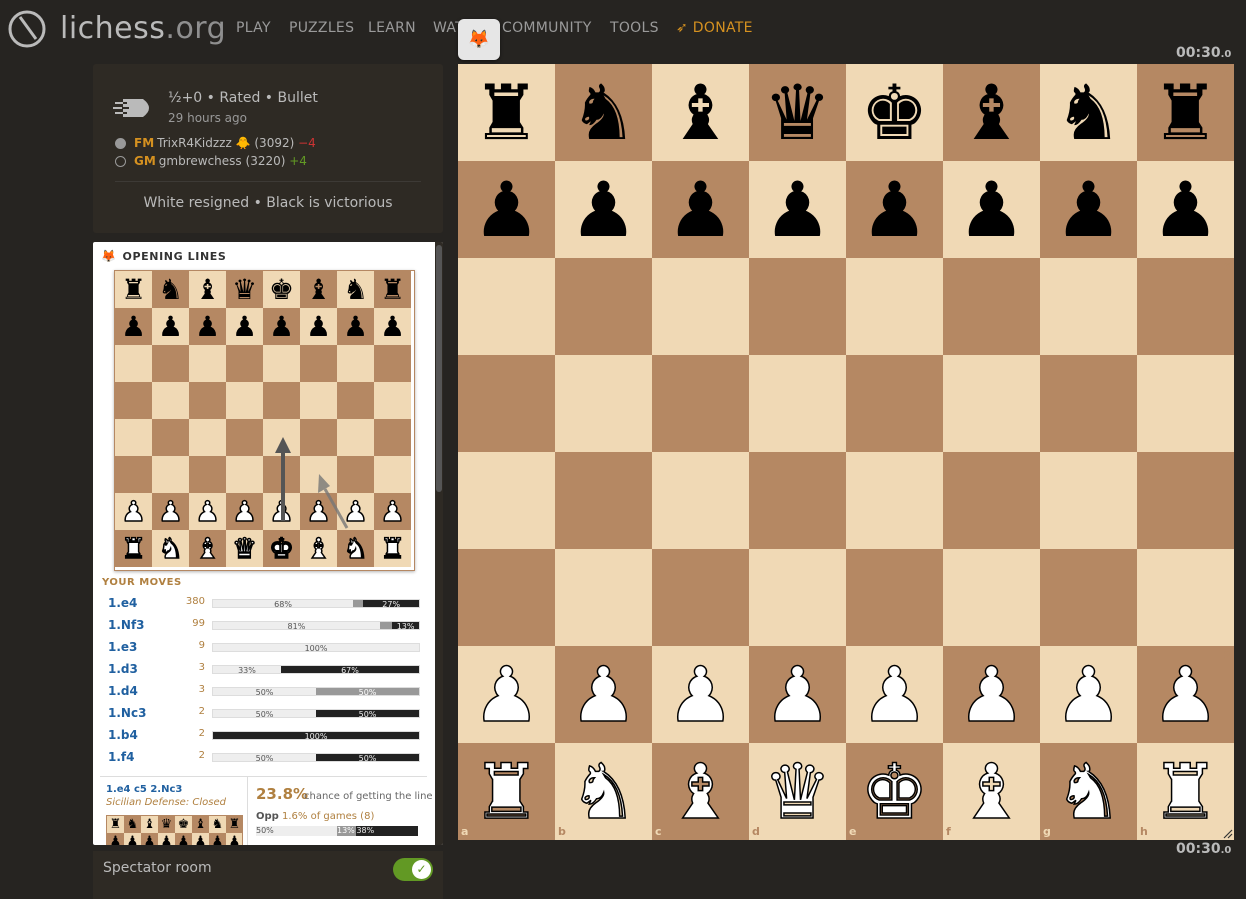 Image resolution: width=1246 pixels, height=899 pixels. Describe the element at coordinates (123, 669) in the screenshot. I see `move-san: 1.d3` at that location.